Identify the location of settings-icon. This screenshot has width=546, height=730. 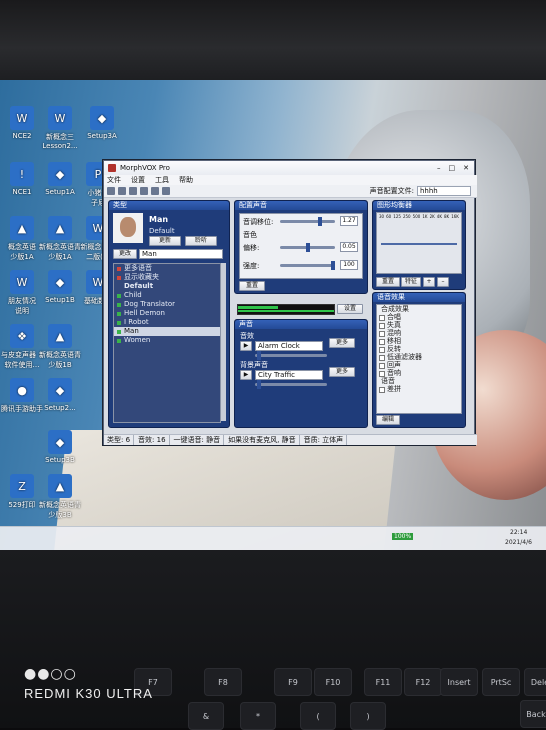
(155, 191).